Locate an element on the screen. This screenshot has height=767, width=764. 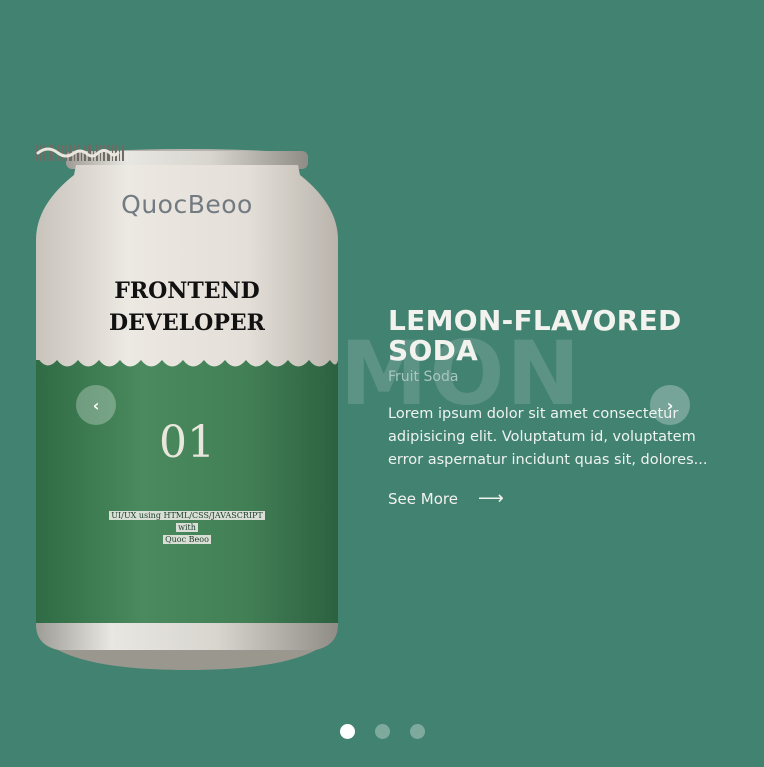
chevron-left-icon: ‹ is located at coordinates (96, 405).